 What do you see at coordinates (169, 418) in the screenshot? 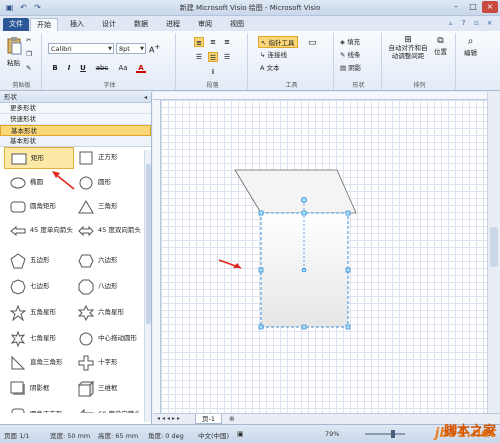
I see `page-nav-buttons: ◂◂◂▸▸` at bounding box center [169, 418].